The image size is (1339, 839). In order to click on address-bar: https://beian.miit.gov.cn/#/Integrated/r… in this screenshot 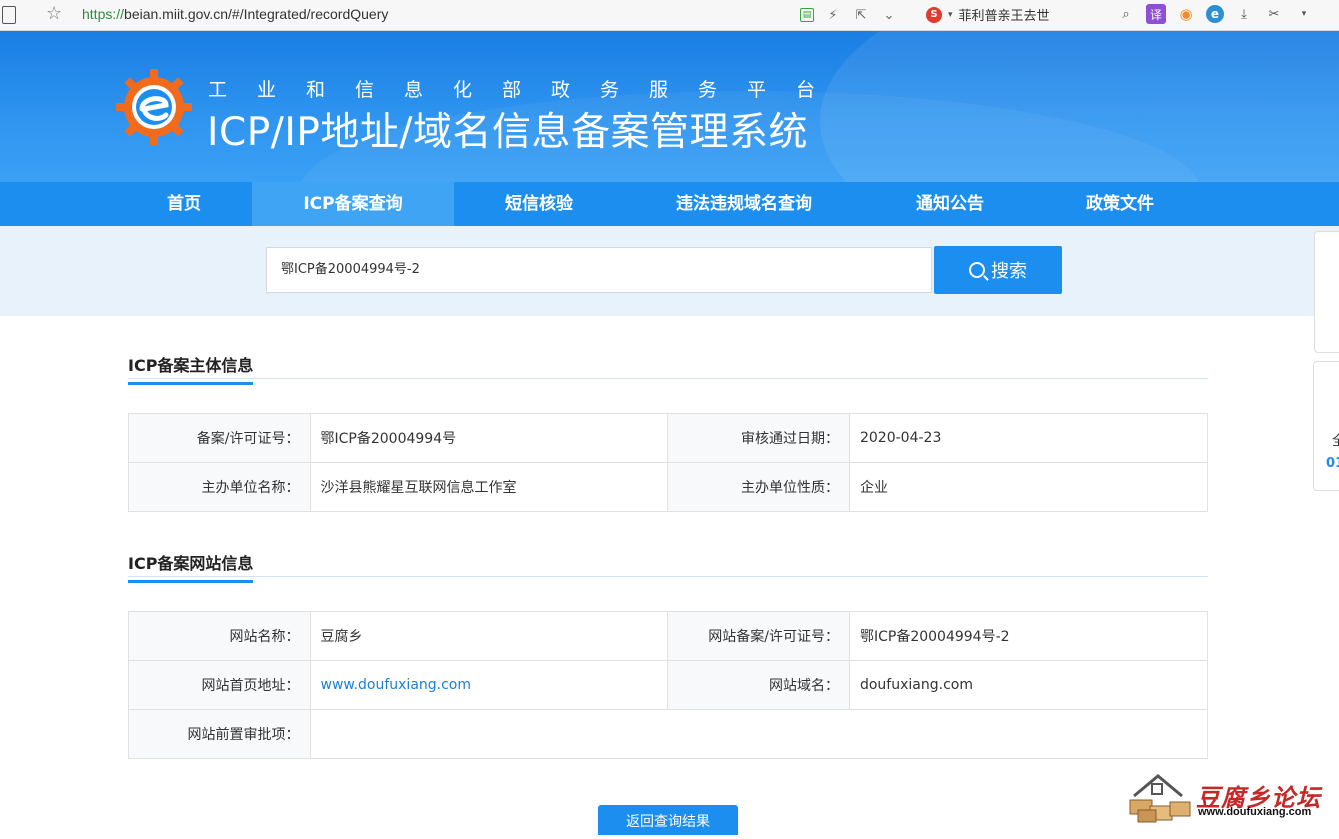, I will do `click(235, 14)`.